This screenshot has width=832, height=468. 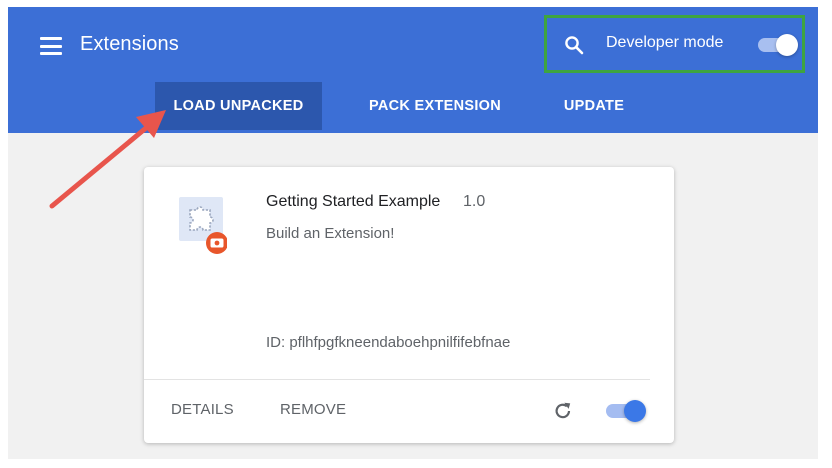 I want to click on pack-extension-button: PACK EXTENSION, so click(x=435, y=106).